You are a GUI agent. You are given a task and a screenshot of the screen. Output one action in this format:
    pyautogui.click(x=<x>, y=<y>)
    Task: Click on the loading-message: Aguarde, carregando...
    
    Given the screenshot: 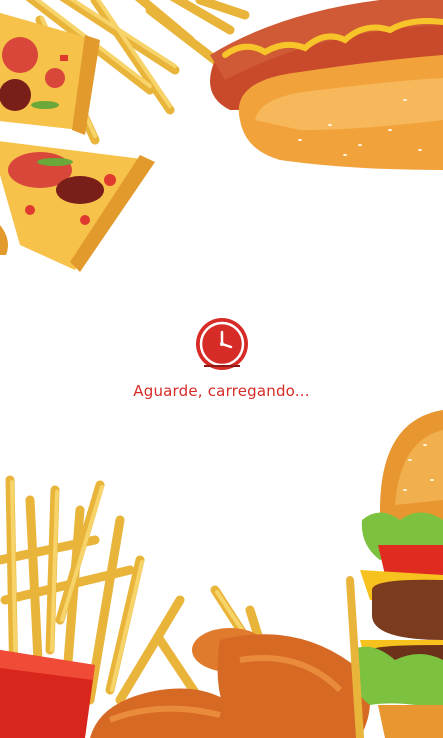 What is the action you would take?
    pyautogui.click(x=221, y=391)
    